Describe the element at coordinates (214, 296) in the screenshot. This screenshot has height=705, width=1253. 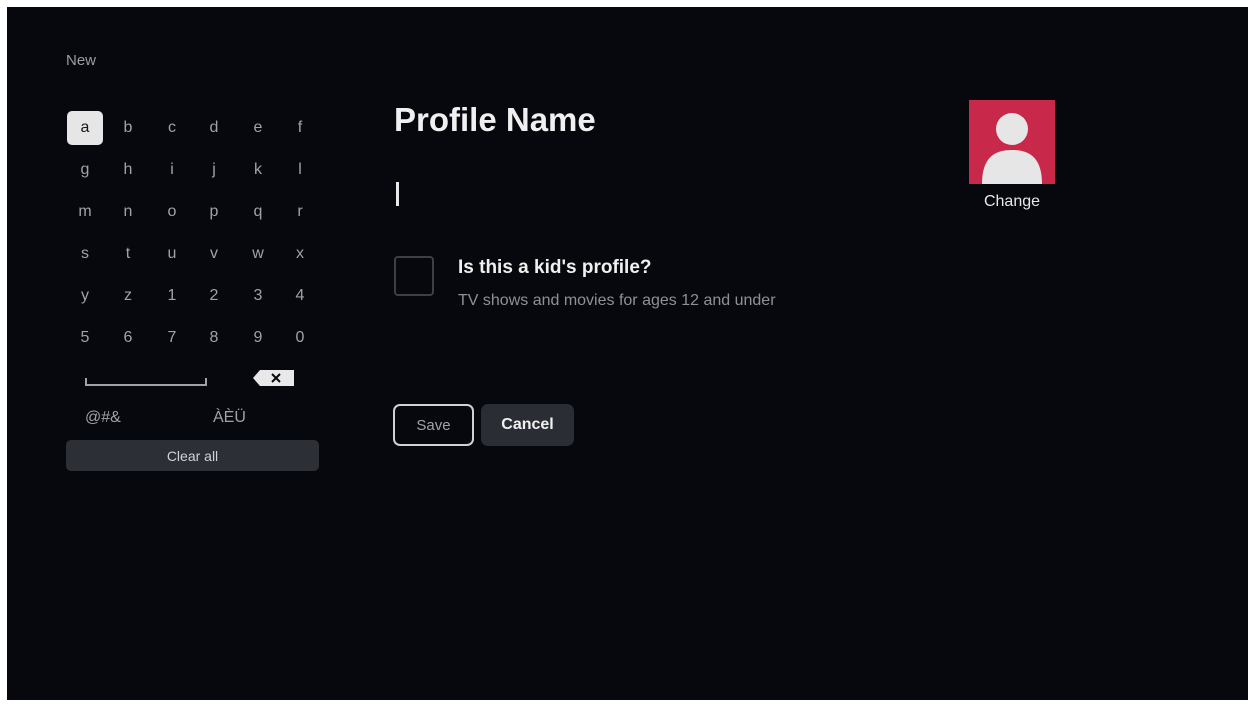
I see `key-2: 2` at that location.